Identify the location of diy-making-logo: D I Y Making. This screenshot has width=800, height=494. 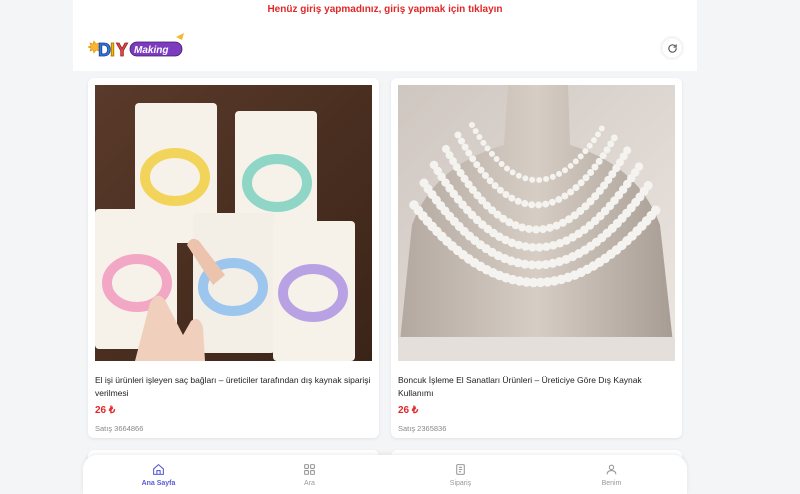
(138, 47).